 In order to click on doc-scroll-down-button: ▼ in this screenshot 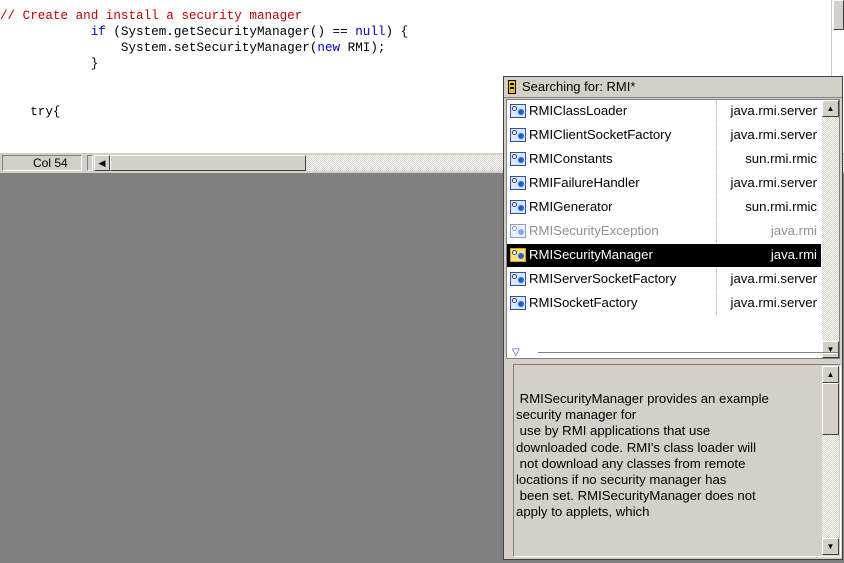, I will do `click(830, 546)`.